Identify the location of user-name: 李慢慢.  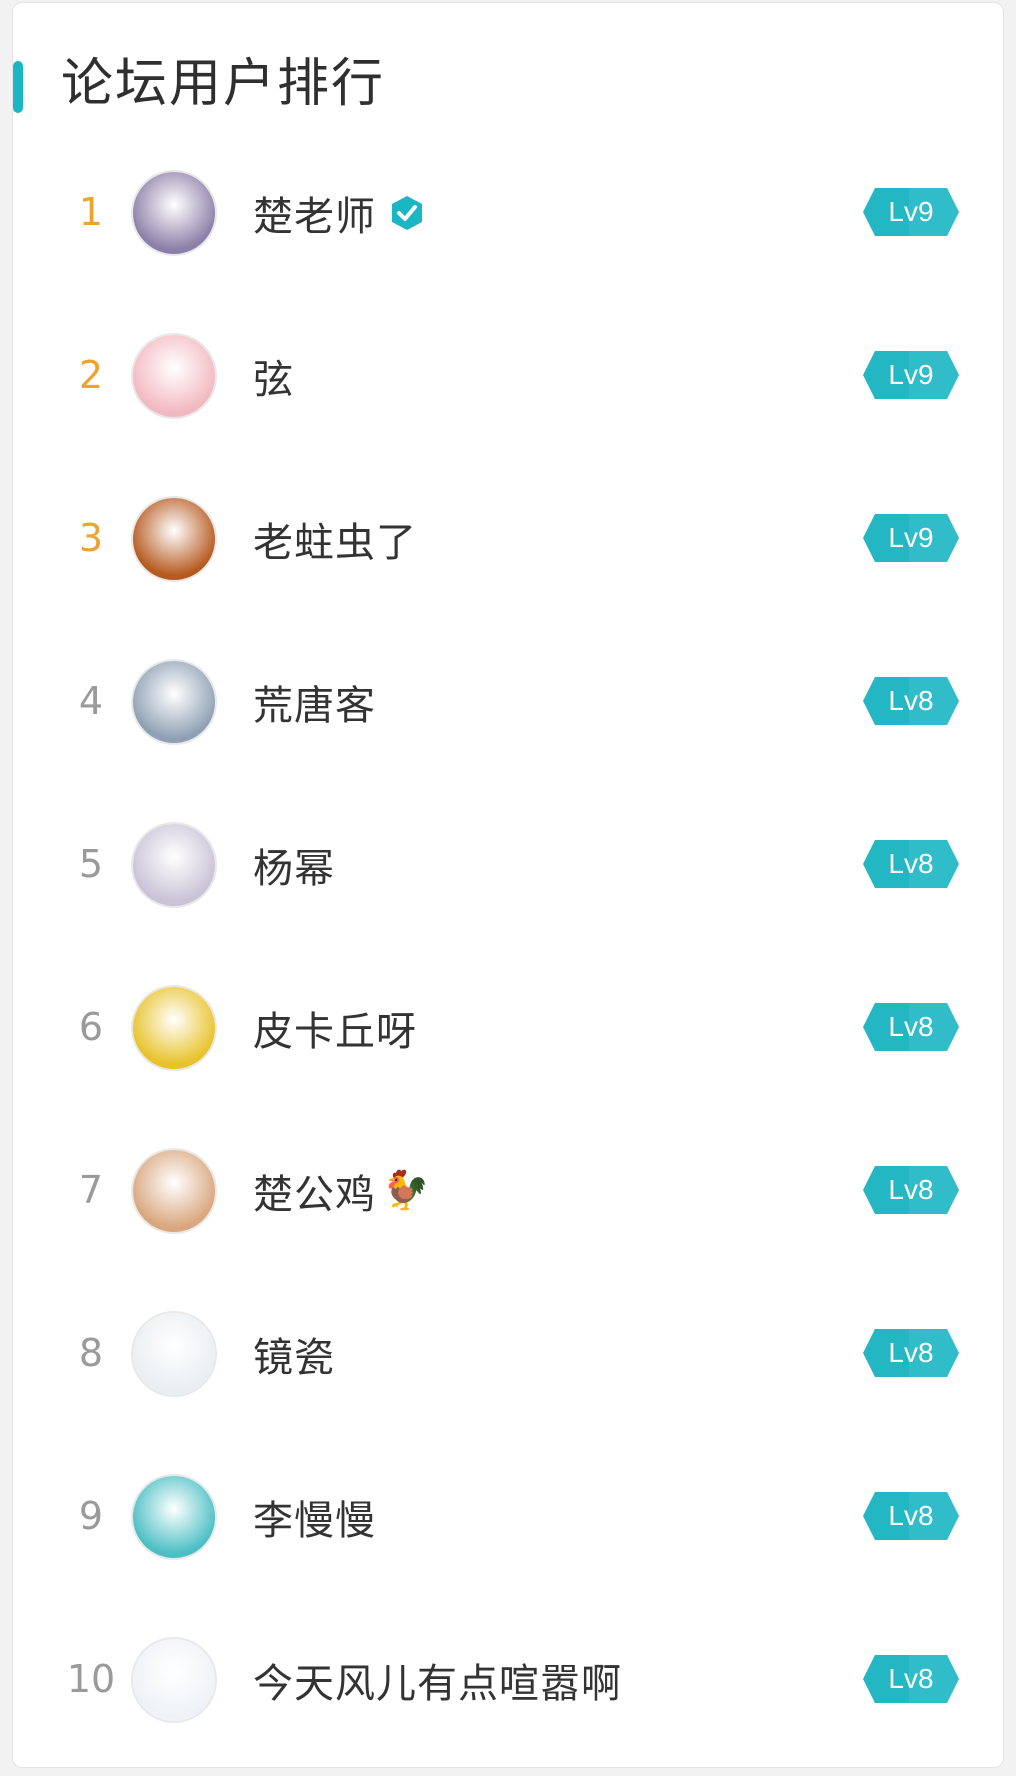
(314, 1517).